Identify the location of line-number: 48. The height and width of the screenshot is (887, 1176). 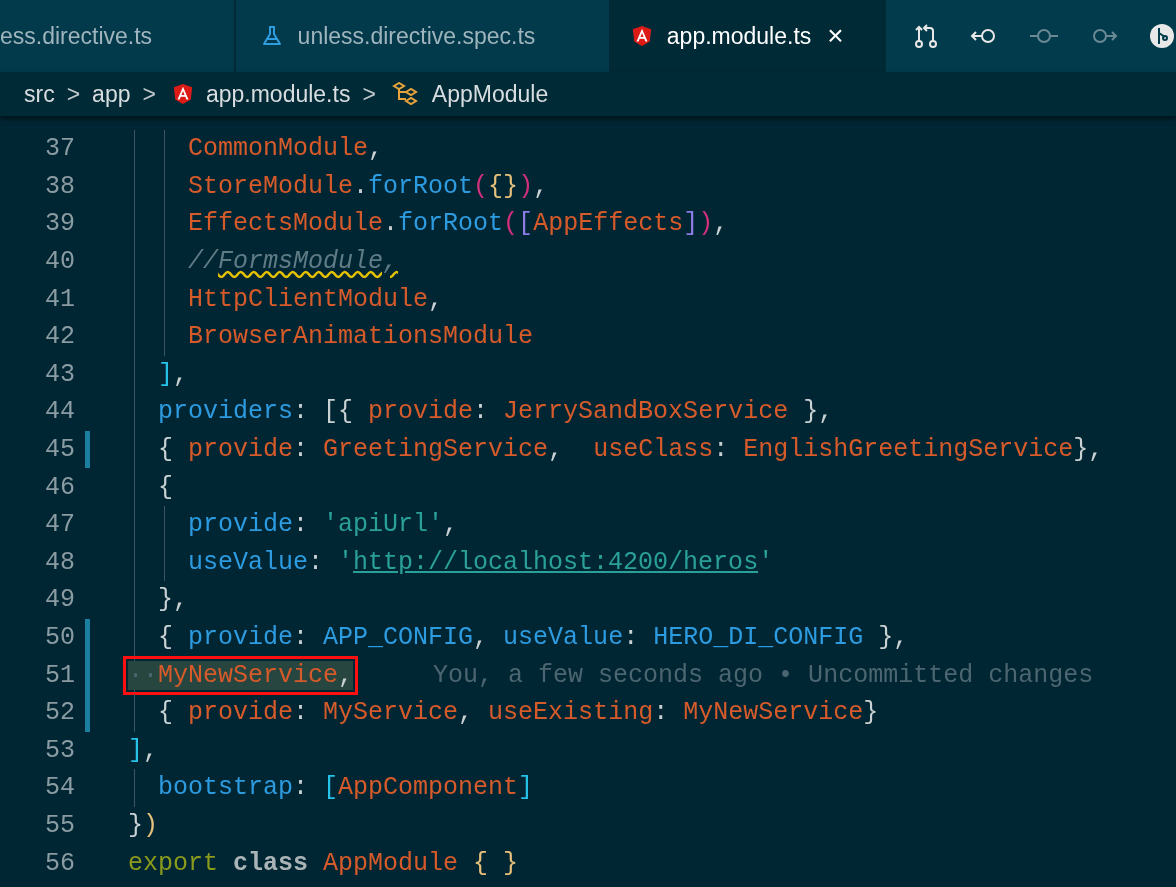
(59, 562).